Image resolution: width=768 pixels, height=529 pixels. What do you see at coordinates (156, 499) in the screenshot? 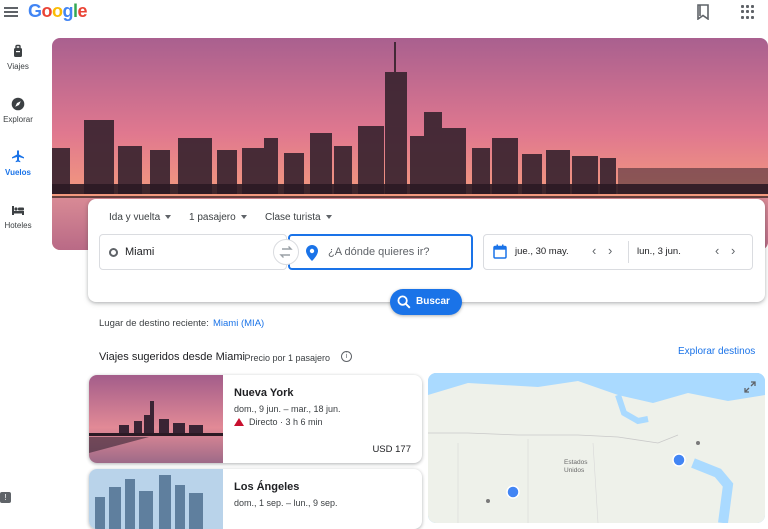
I see `los-angeles-thumbnail` at bounding box center [156, 499].